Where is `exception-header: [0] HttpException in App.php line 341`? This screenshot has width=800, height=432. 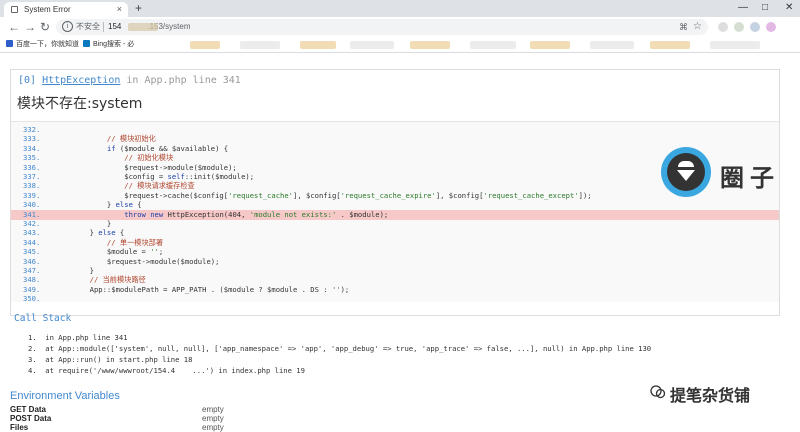 exception-header: [0] HttpException in App.php line 341 is located at coordinates (129, 80).